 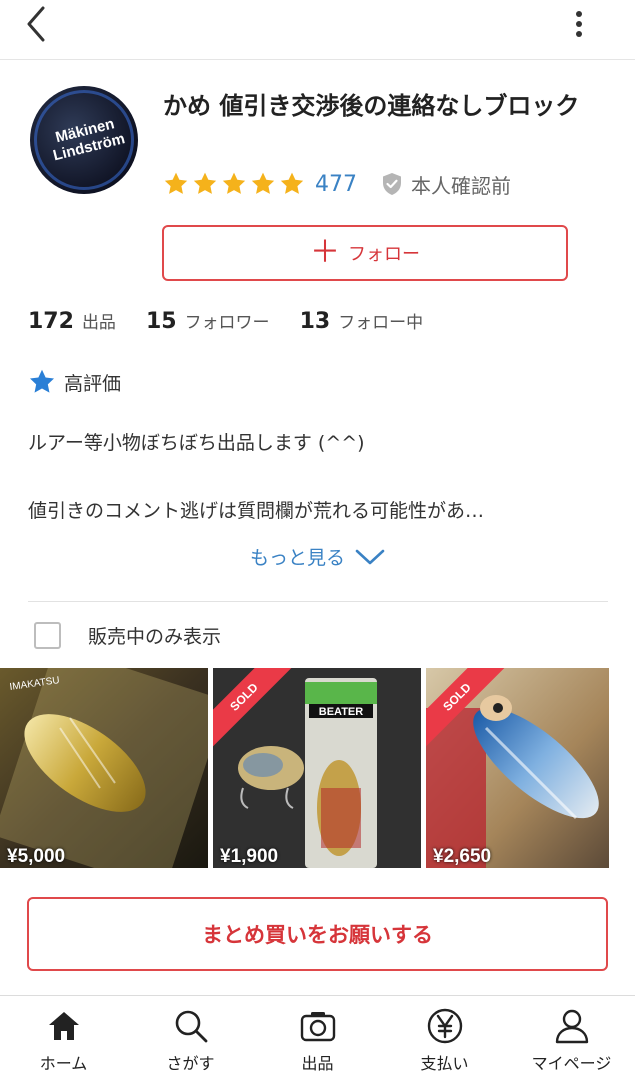 I want to click on on-sale-filter: 販売中のみ表示, so click(x=127, y=635).